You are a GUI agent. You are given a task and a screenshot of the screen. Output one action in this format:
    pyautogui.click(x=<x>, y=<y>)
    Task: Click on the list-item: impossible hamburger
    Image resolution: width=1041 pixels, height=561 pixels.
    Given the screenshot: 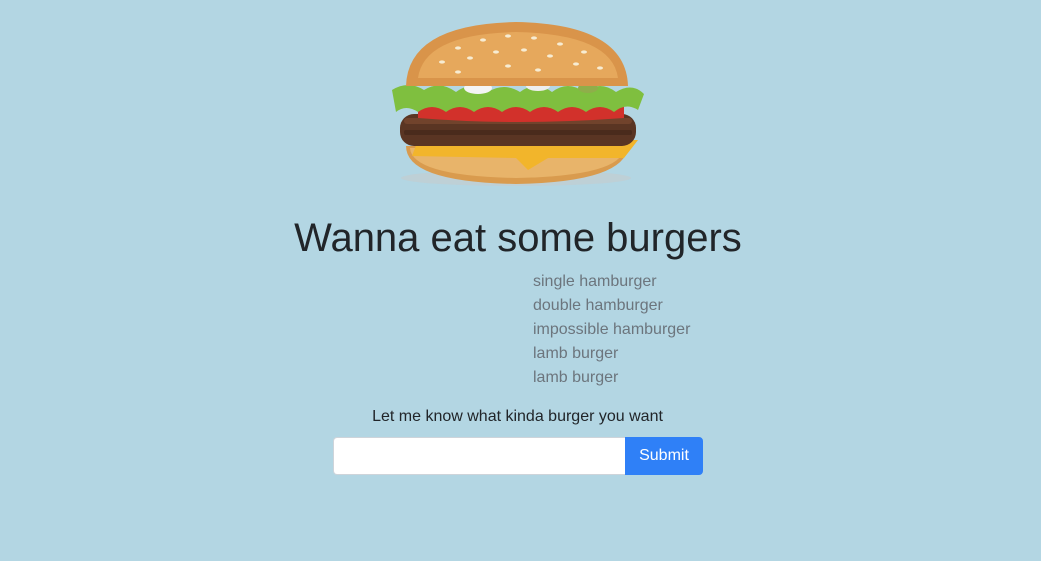 What is the action you would take?
    pyautogui.click(x=612, y=329)
    